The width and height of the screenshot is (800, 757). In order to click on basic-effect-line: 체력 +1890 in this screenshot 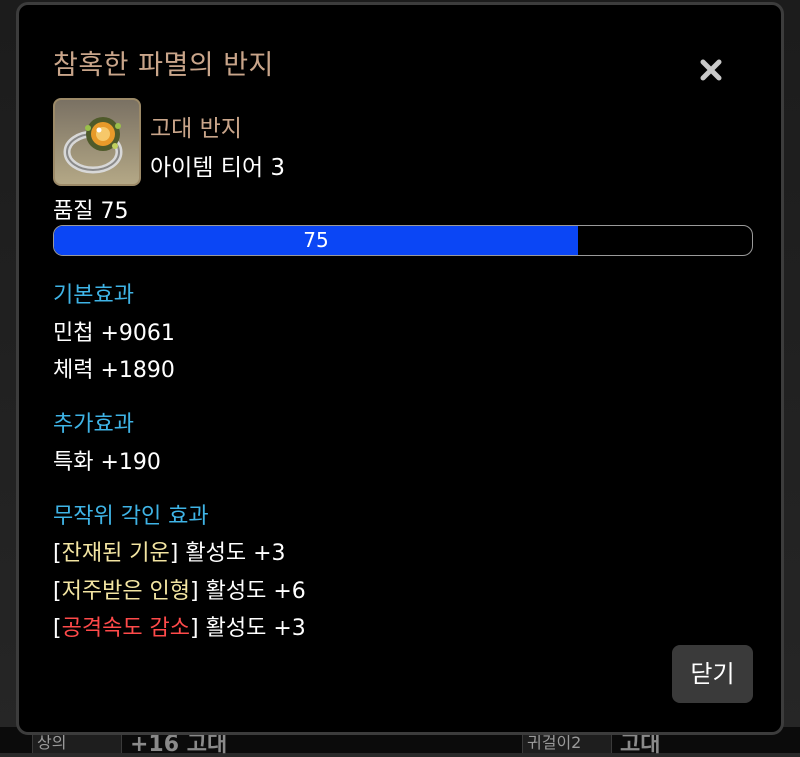, I will do `click(114, 370)`.